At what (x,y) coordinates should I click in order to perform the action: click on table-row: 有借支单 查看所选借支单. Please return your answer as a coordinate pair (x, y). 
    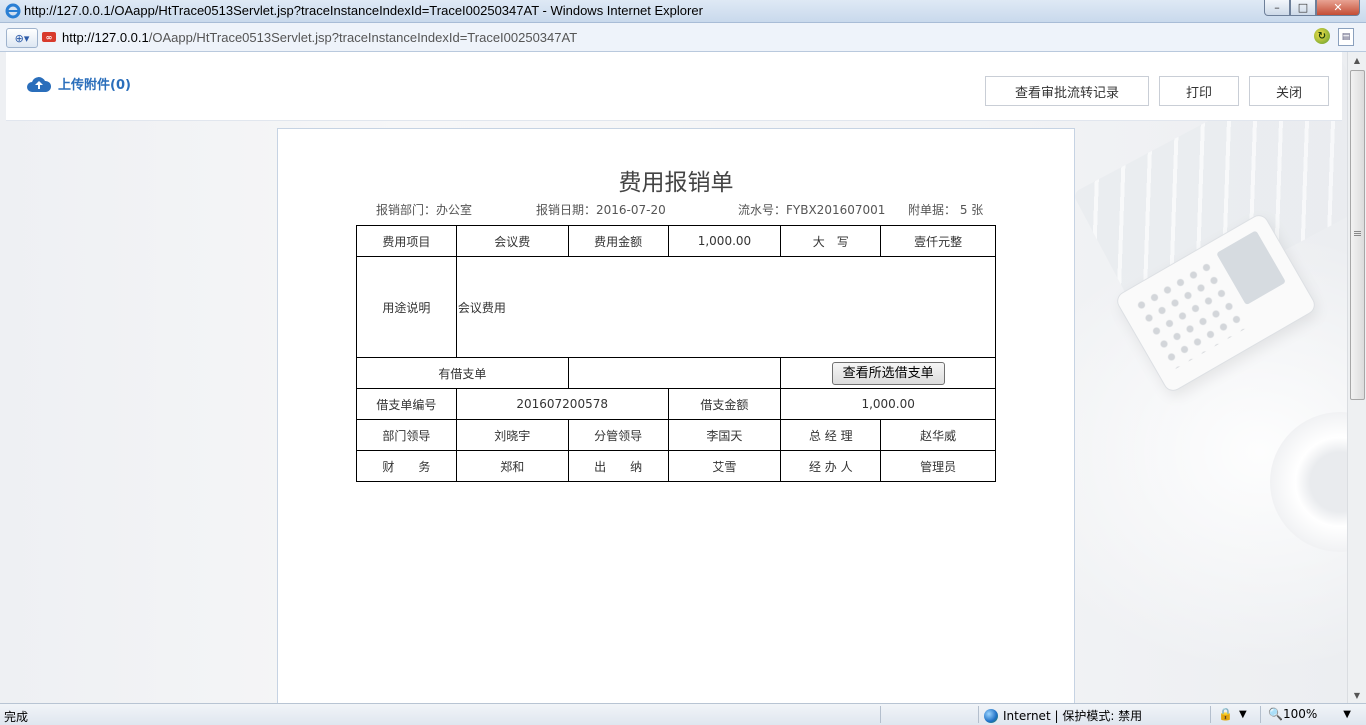
    Looking at the image, I should click on (676, 373).